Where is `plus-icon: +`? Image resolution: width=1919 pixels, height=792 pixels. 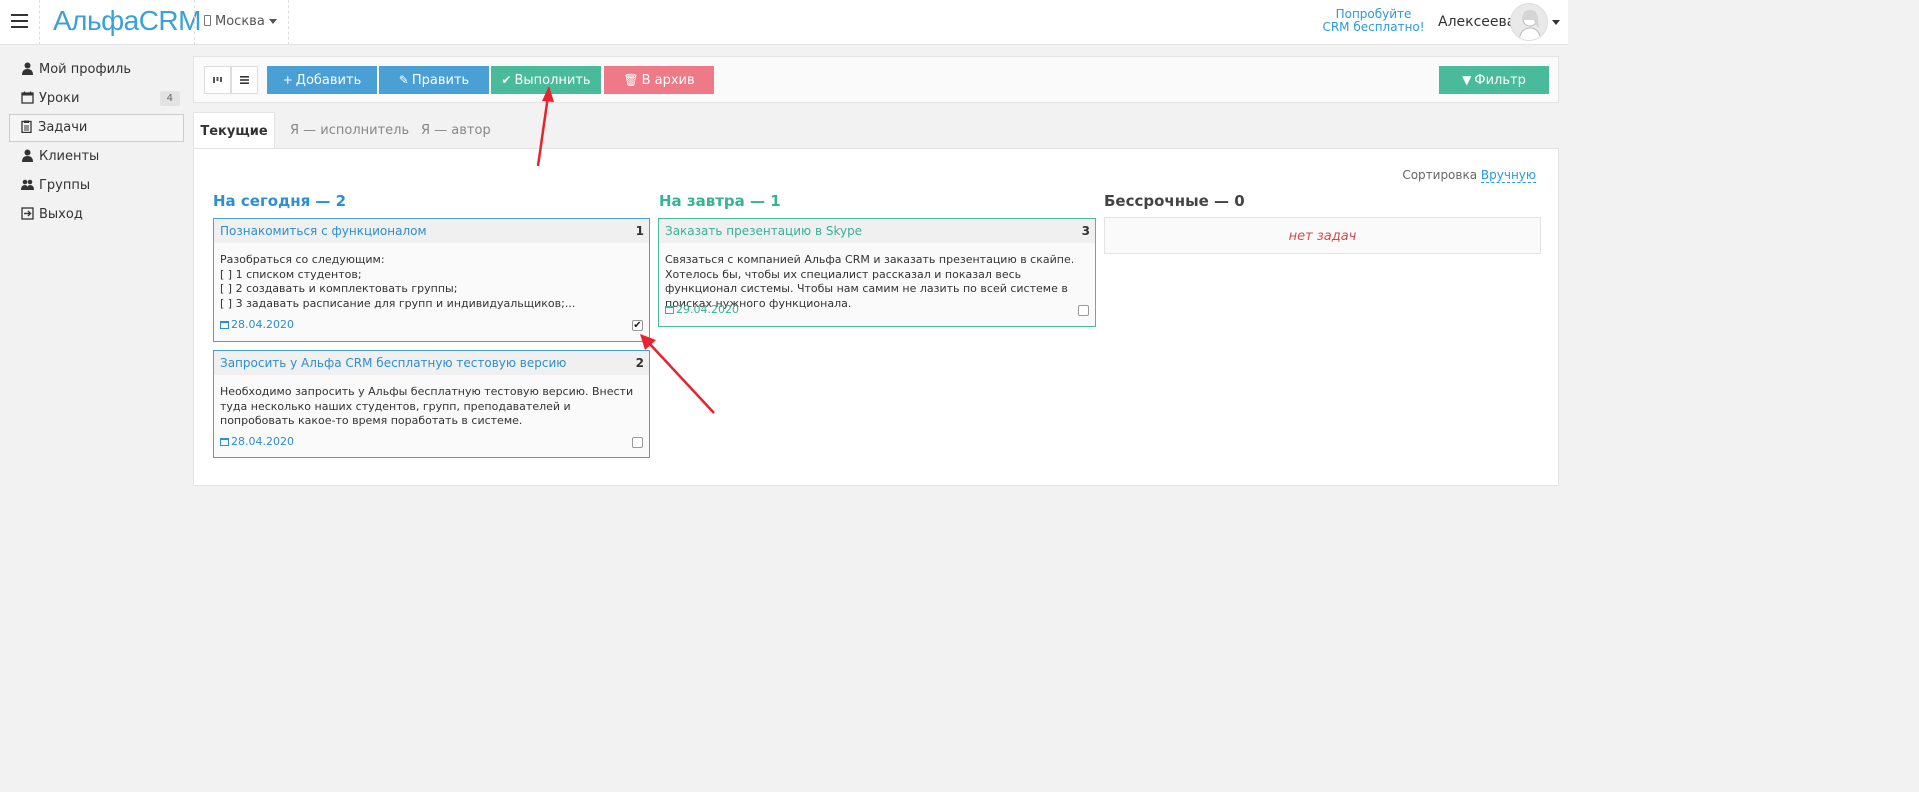 plus-icon: + is located at coordinates (287, 80).